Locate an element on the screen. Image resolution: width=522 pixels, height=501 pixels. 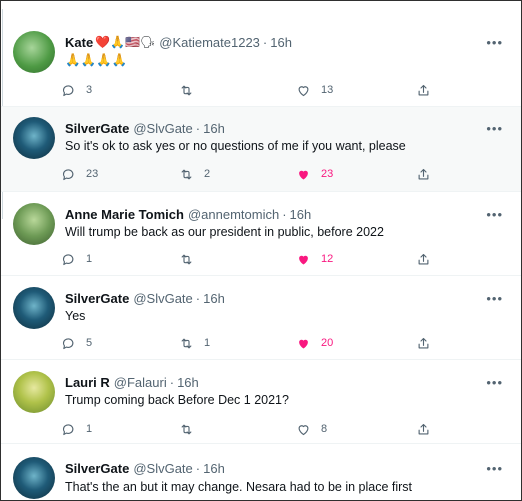
like-count: 20 is located at coordinates (327, 343).